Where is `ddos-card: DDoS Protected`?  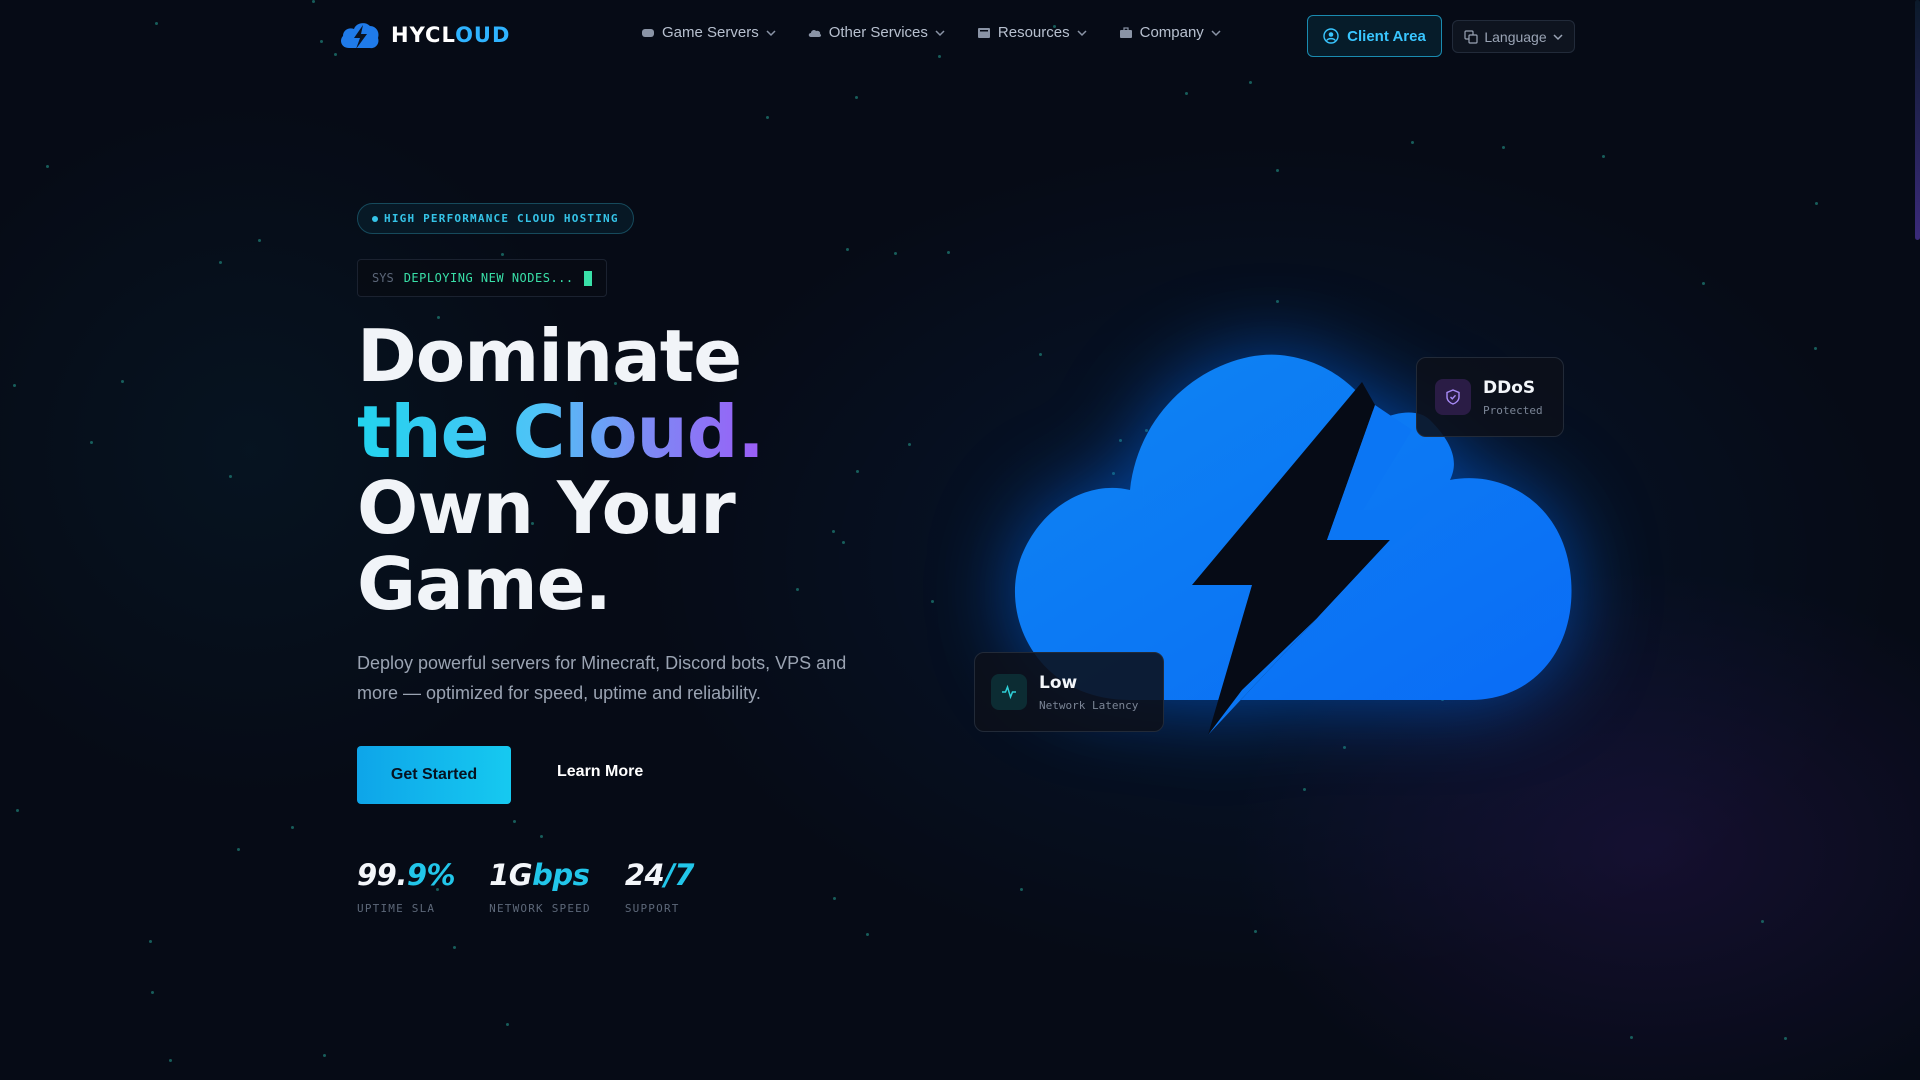 ddos-card: DDoS Protected is located at coordinates (1490, 397).